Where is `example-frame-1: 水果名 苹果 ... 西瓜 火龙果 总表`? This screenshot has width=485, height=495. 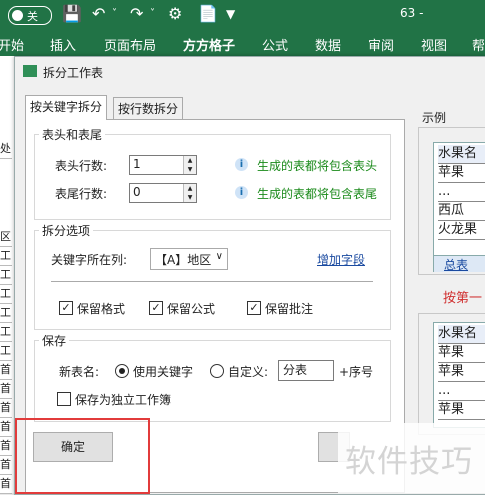 example-frame-1: 水果名 苹果 ... 西瓜 火龙果 总表 is located at coordinates (451, 201).